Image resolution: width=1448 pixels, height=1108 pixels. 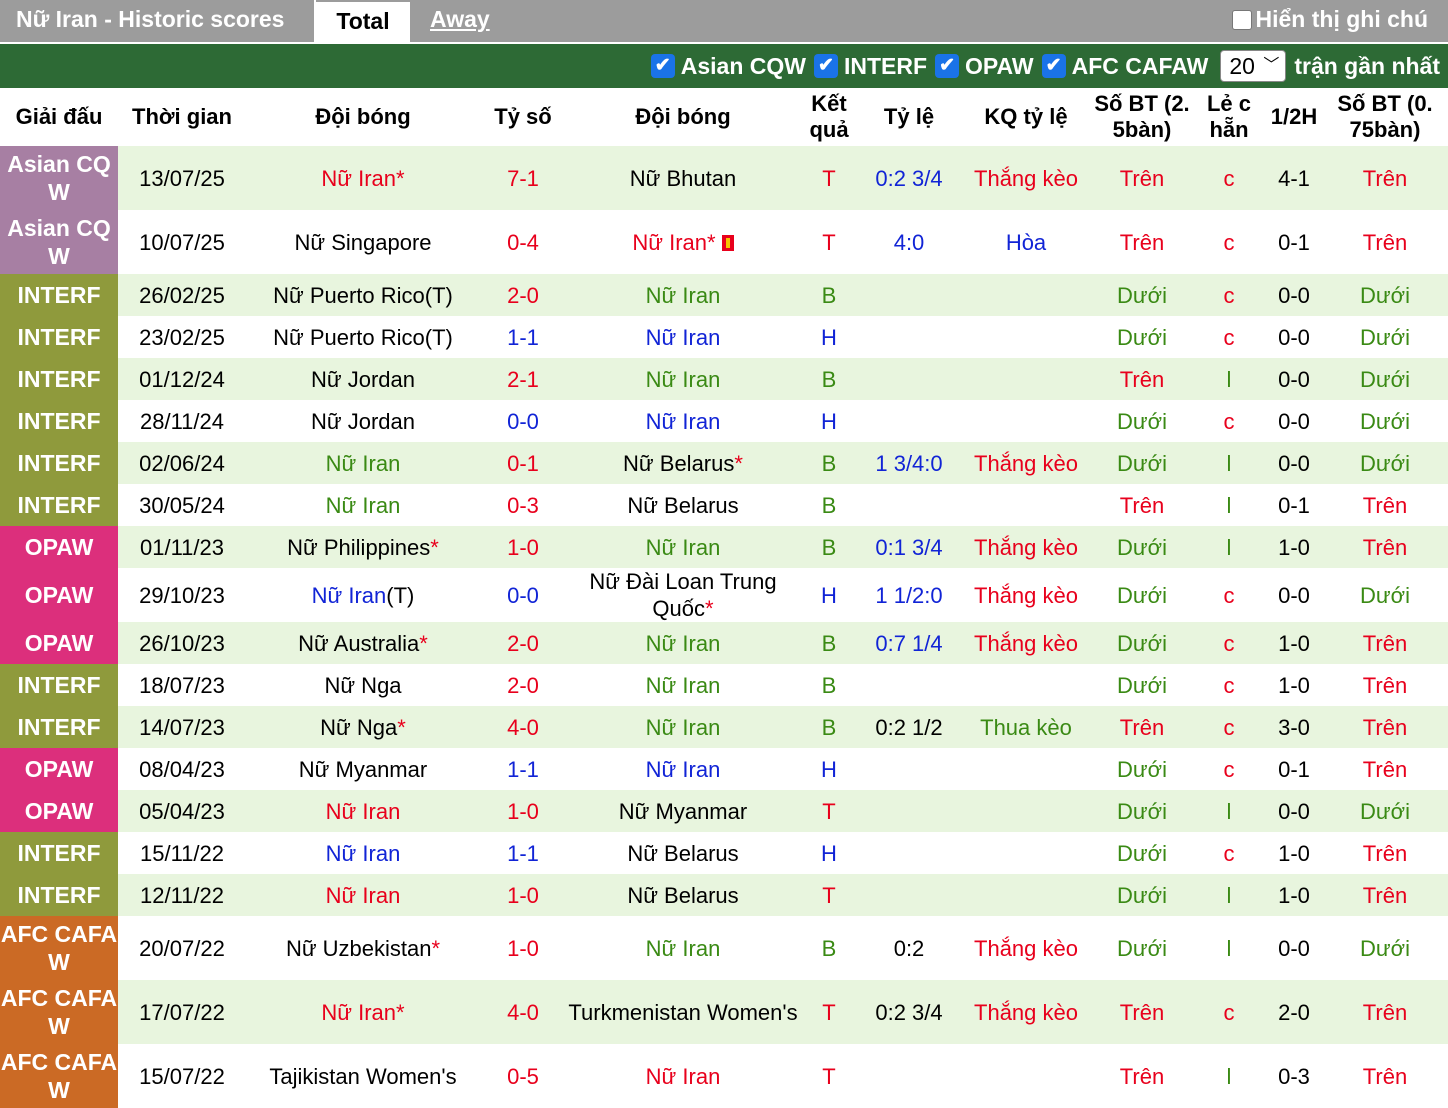 What do you see at coordinates (363, 948) in the screenshot?
I see `home-team-cell: Nữ Uzbekistan*` at bounding box center [363, 948].